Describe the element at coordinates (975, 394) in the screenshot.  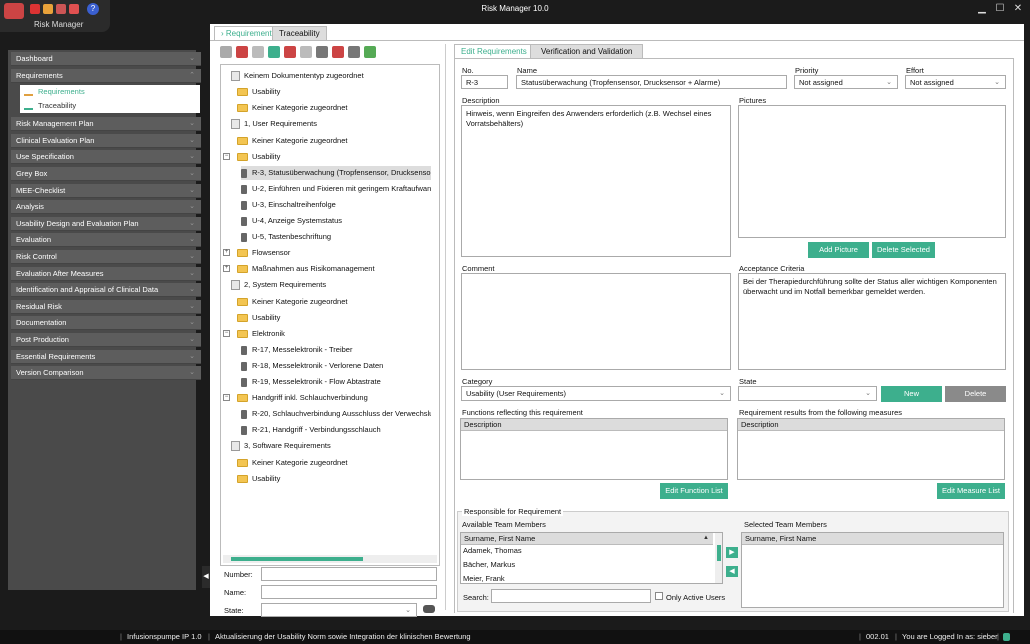
I see `delete-button: Delete` at that location.